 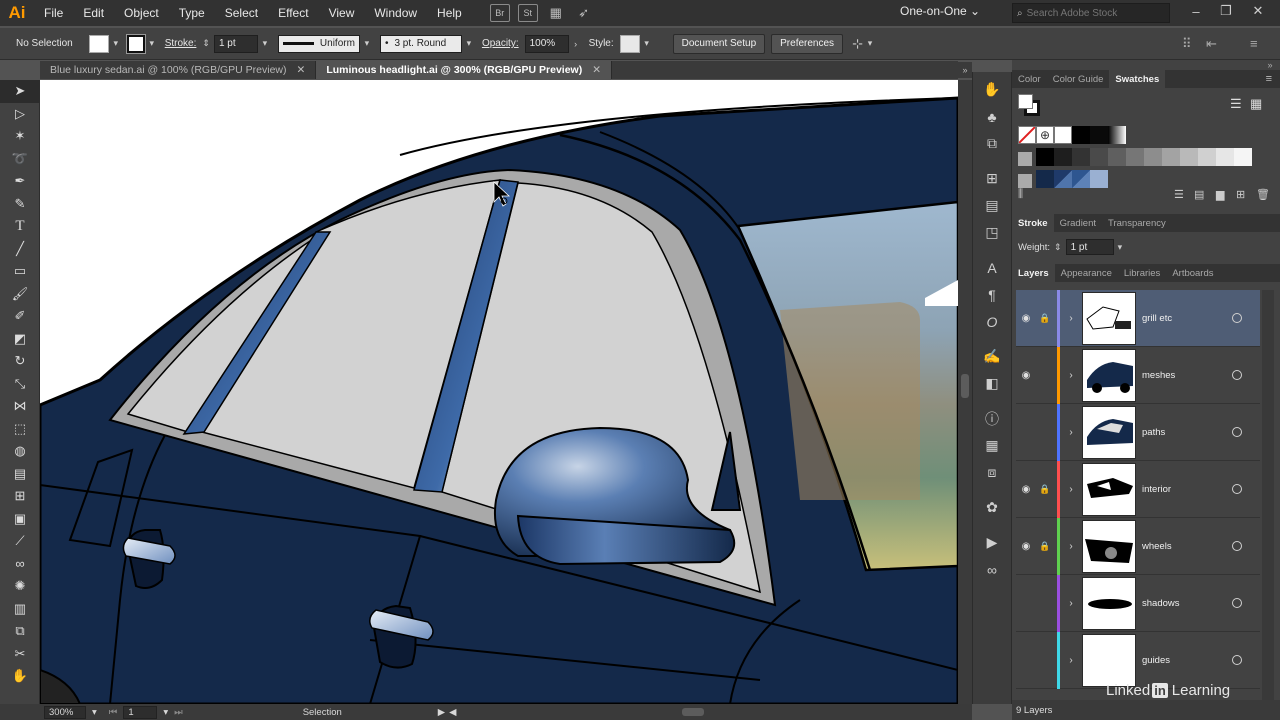 I want to click on links-icon: ⧈, so click(x=992, y=472).